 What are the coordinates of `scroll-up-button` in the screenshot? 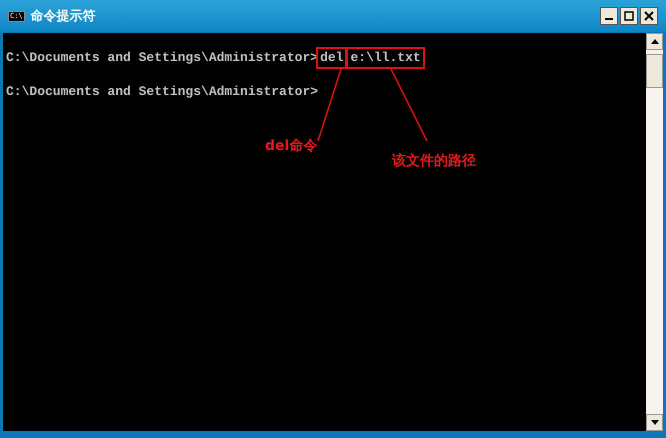 It's located at (654, 41).